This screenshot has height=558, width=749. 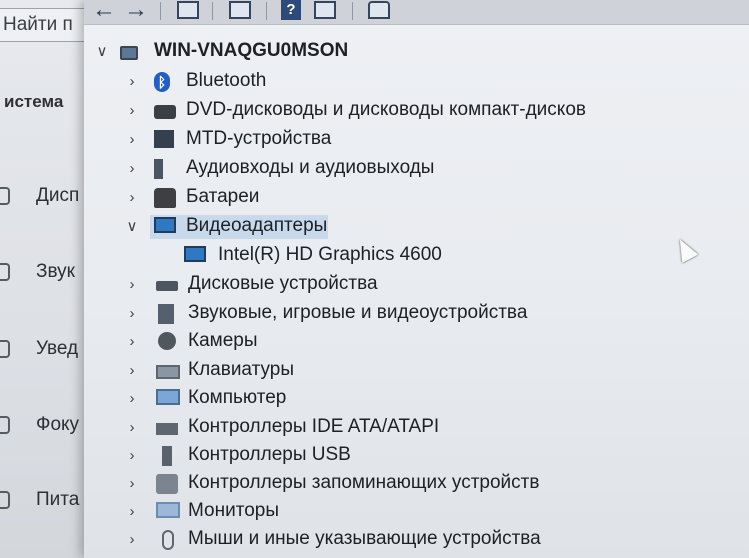 I want to click on tree-item-sound-devices: › Звуковые, игровые и видеоустройства, so click(x=384, y=314).